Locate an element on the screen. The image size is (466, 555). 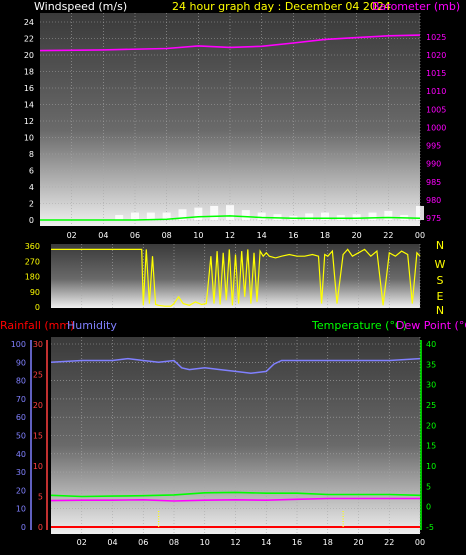
direction-tick-label: 0 is located at coordinates (37, 307).